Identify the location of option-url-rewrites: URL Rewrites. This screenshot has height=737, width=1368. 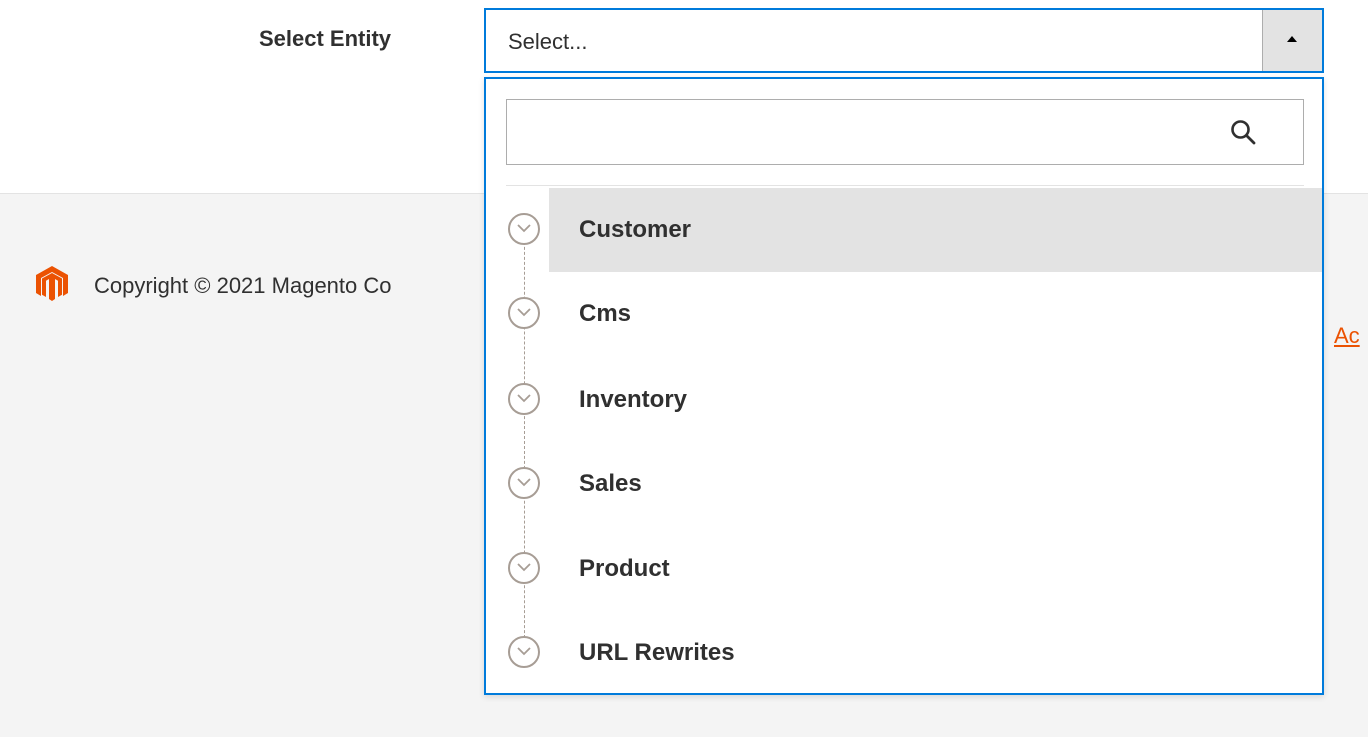
(904, 653).